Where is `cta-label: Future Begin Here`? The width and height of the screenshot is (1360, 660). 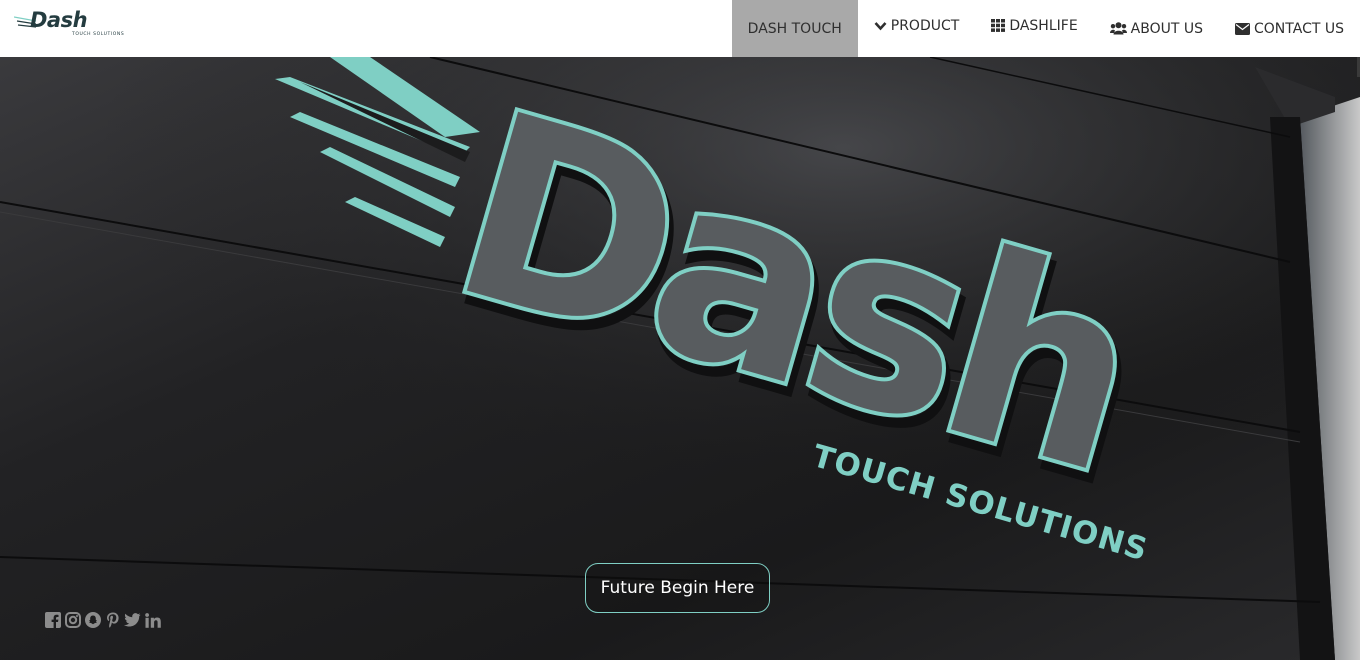 cta-label: Future Begin Here is located at coordinates (677, 588).